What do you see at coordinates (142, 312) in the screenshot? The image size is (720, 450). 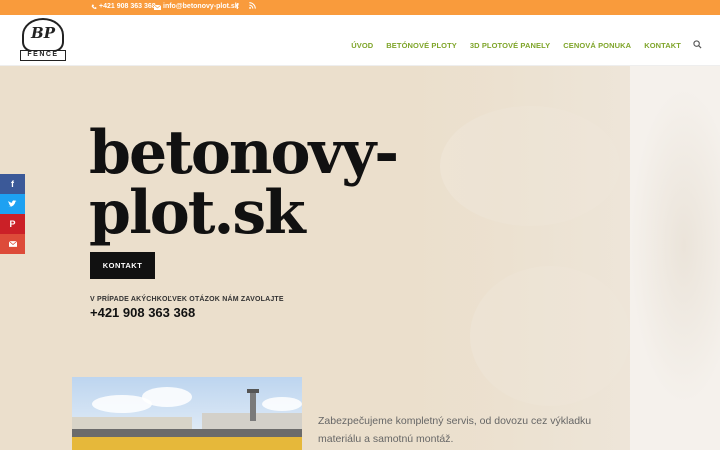 I see `call-phone: +421 908 363 368` at bounding box center [142, 312].